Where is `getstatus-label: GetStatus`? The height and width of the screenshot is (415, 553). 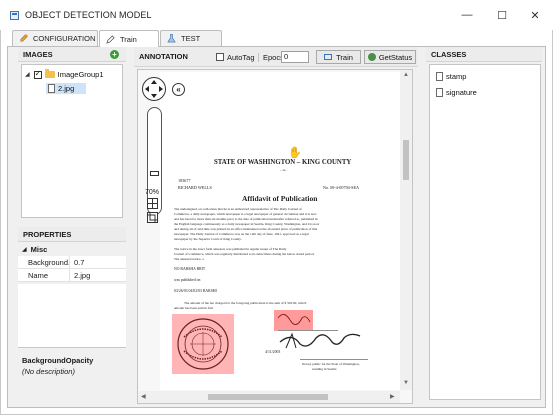
getstatus-label: GetStatus is located at coordinates (395, 57).